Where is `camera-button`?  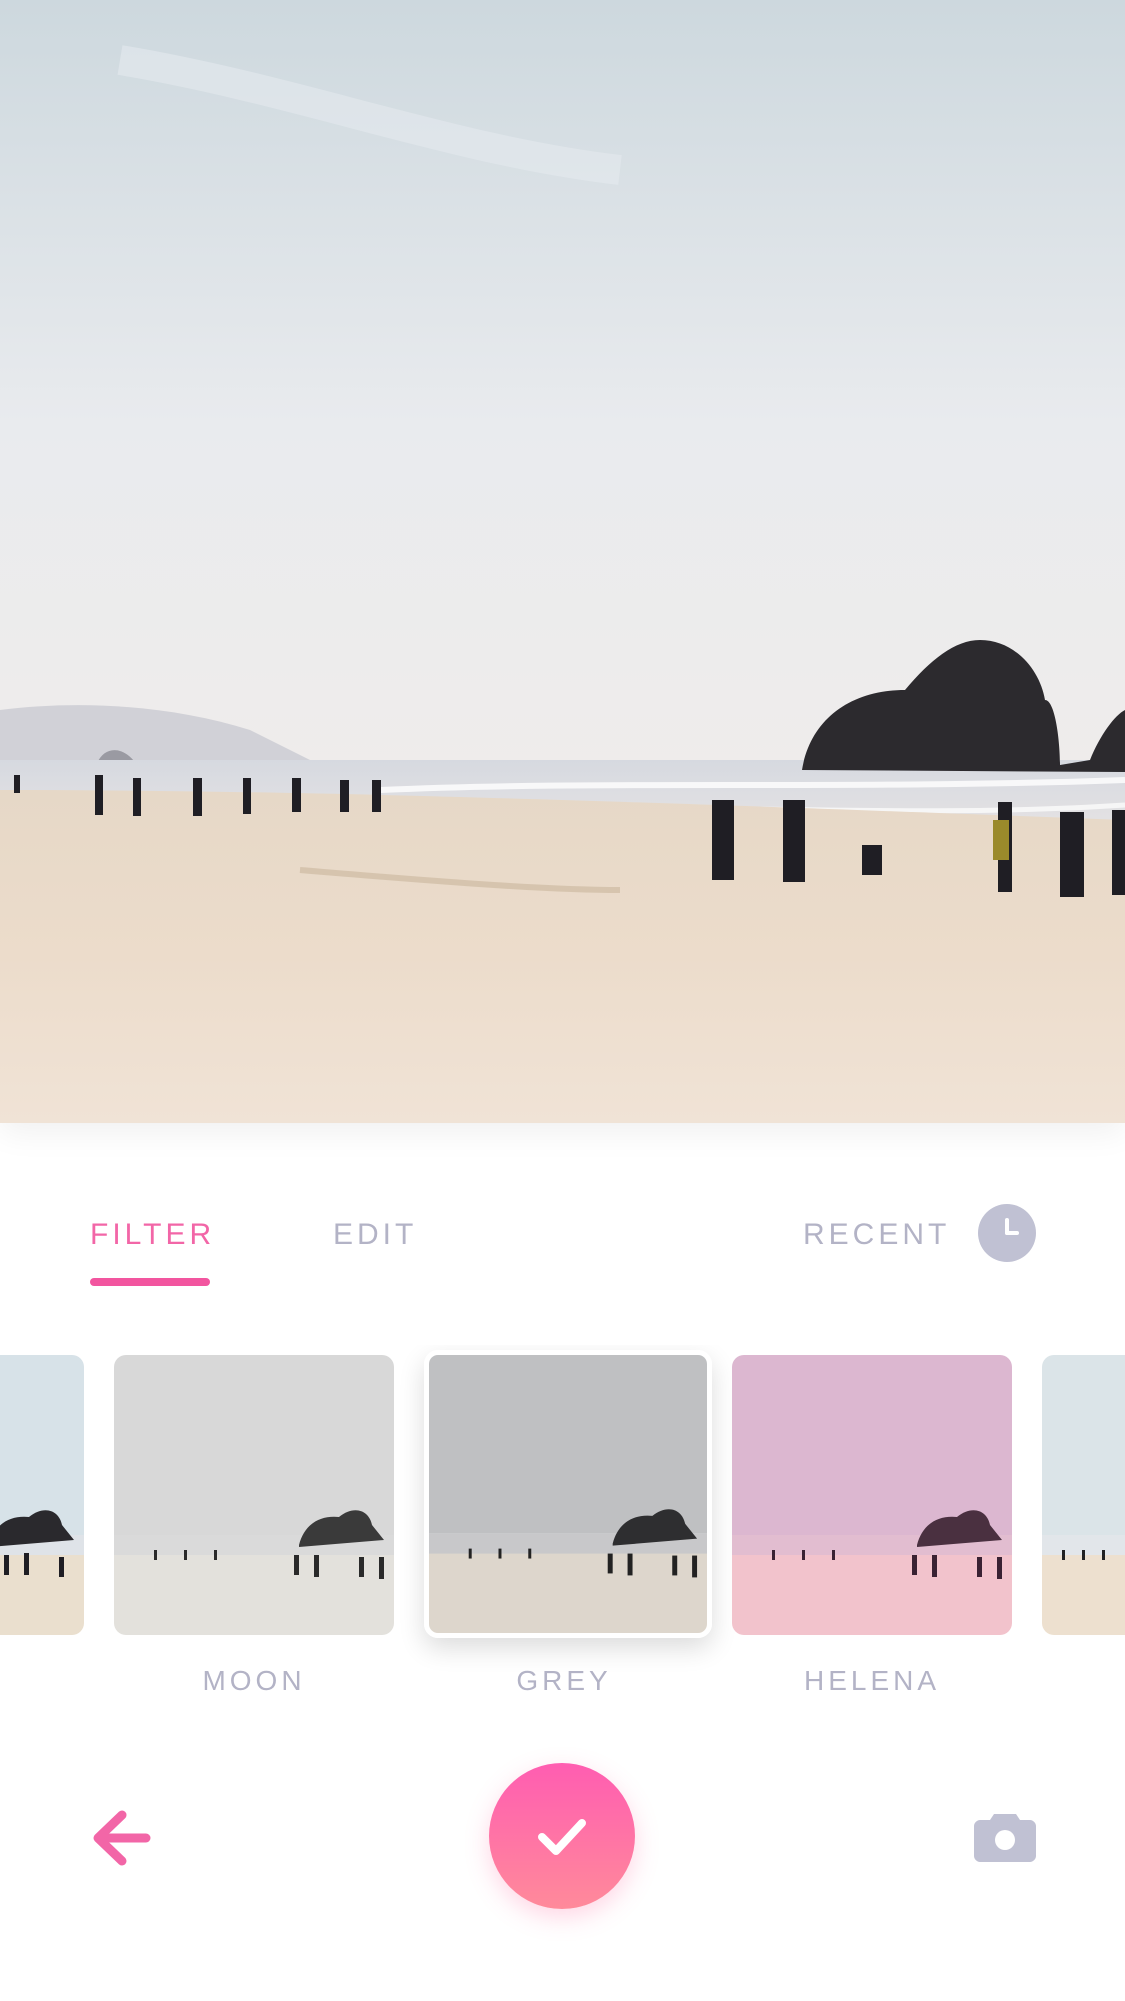 camera-button is located at coordinates (1005, 1835).